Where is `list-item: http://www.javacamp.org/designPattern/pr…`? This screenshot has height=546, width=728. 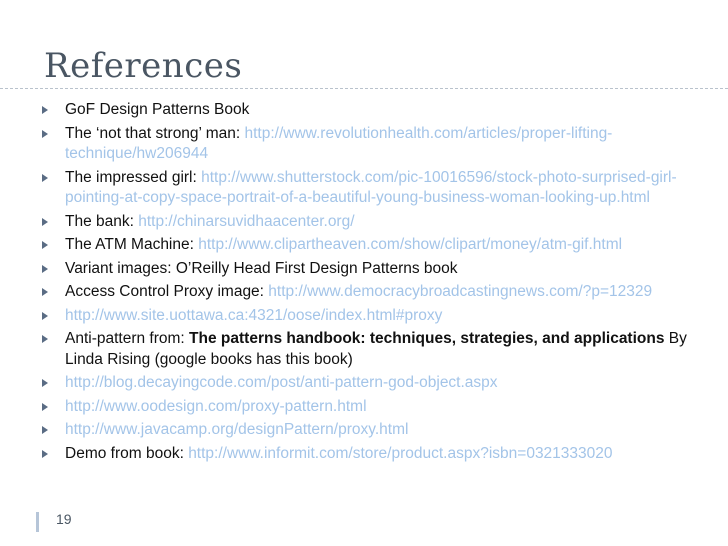 list-item: http://www.javacamp.org/designPattern/pr… is located at coordinates (365, 430).